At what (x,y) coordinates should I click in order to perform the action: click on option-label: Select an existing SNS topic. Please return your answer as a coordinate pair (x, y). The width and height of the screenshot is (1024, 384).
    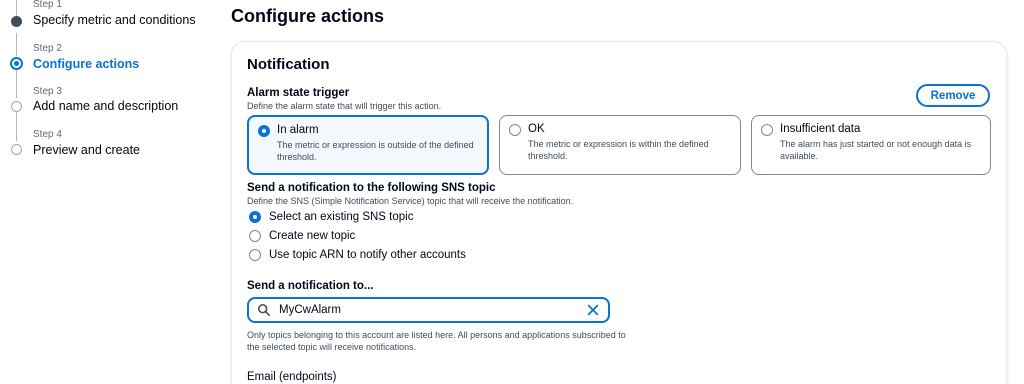
    Looking at the image, I should click on (341, 217).